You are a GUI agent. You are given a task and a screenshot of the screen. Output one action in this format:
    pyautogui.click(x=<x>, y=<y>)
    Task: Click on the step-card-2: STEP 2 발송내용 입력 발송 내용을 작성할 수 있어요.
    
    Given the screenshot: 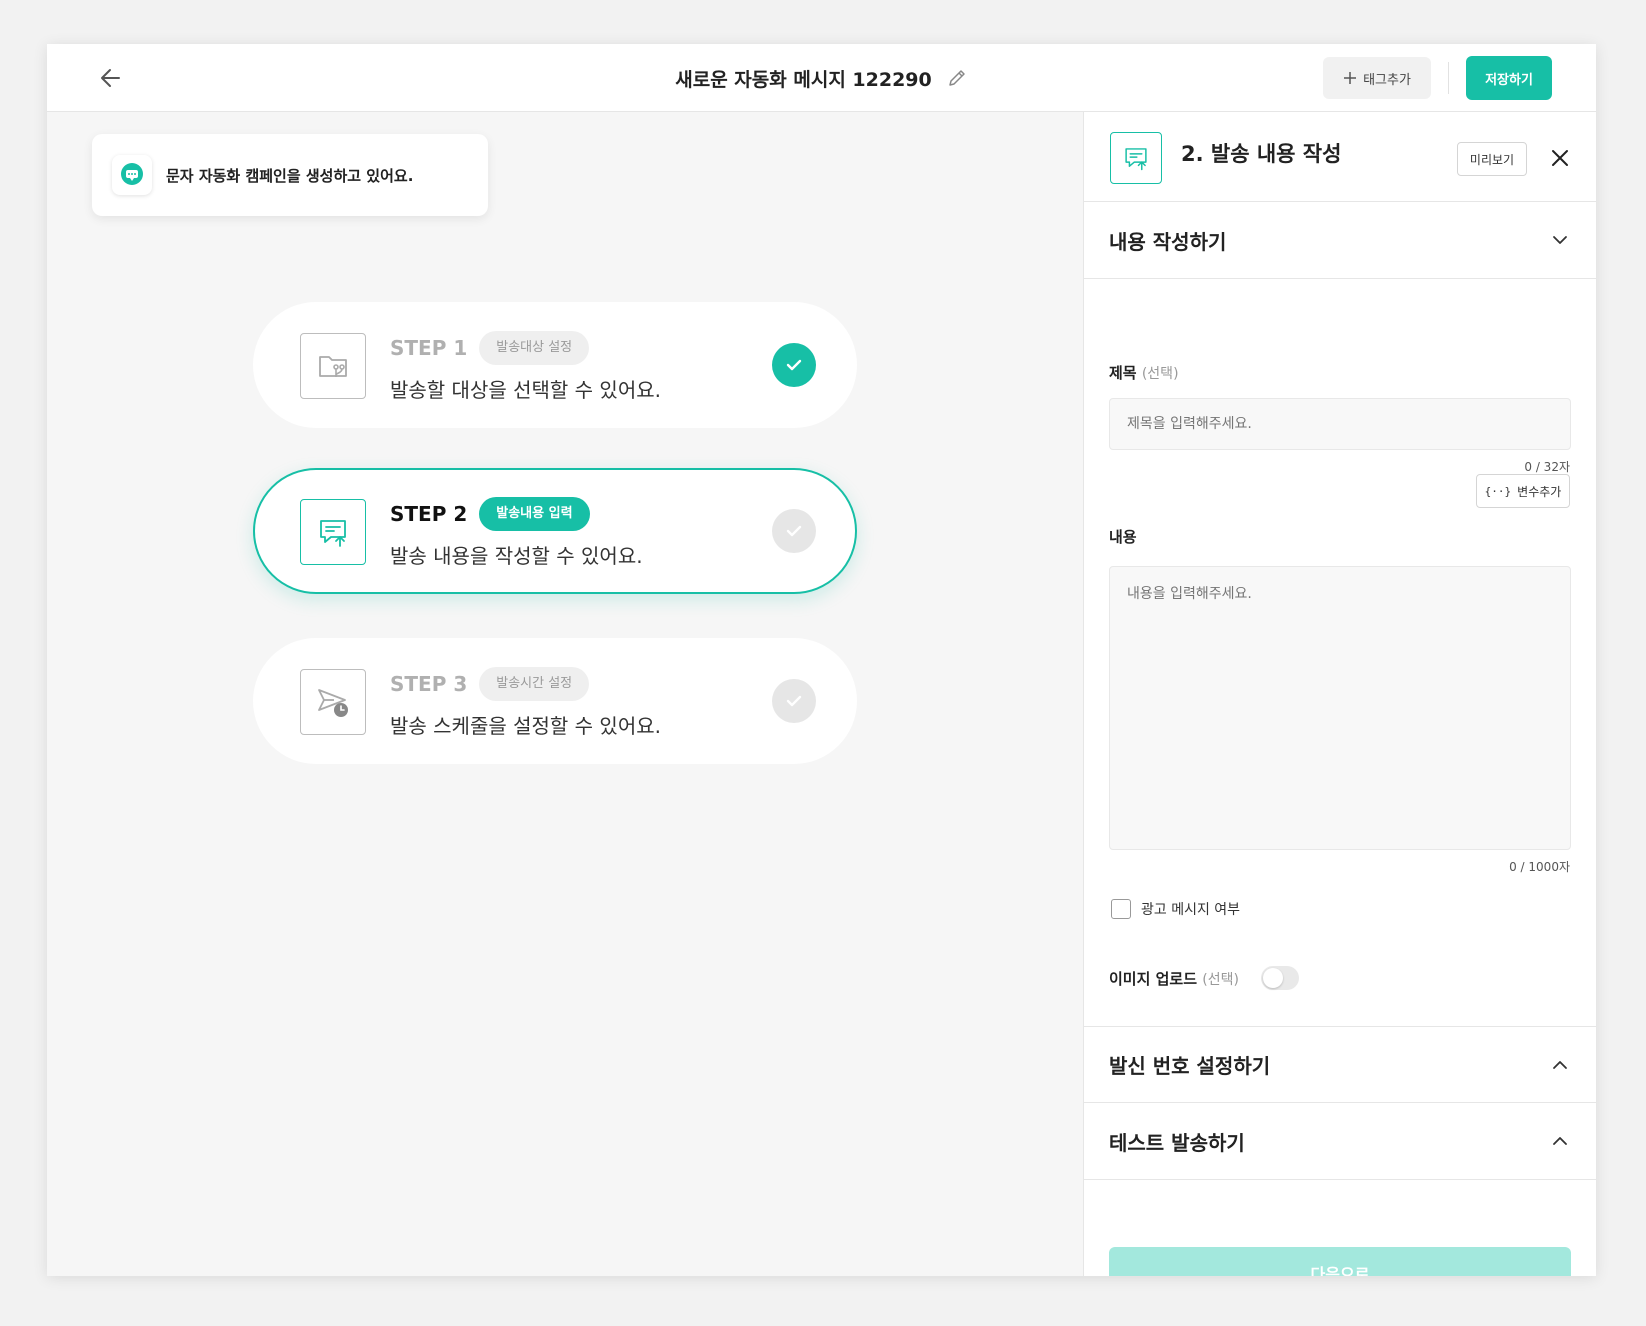 What is the action you would take?
    pyautogui.click(x=555, y=531)
    